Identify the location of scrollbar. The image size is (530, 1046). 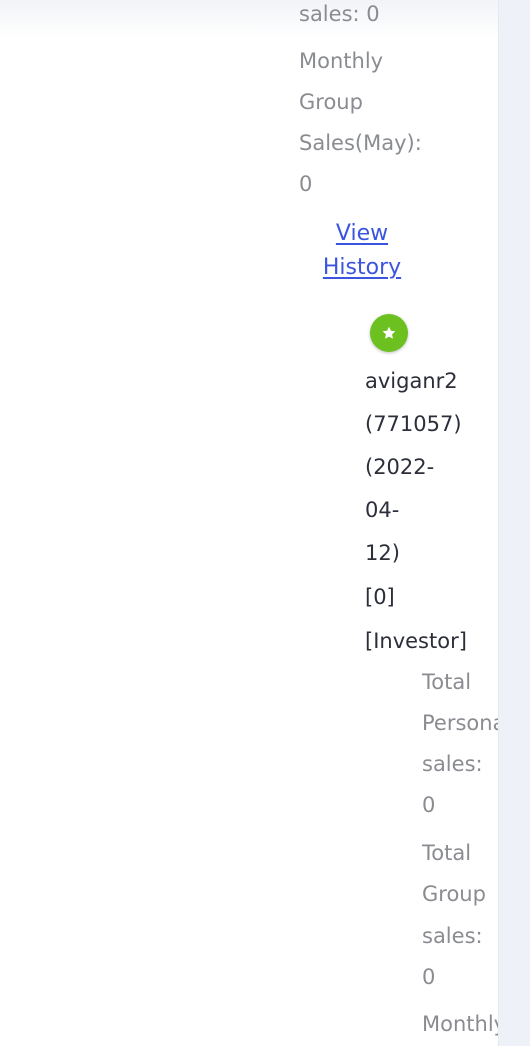
(514, 523).